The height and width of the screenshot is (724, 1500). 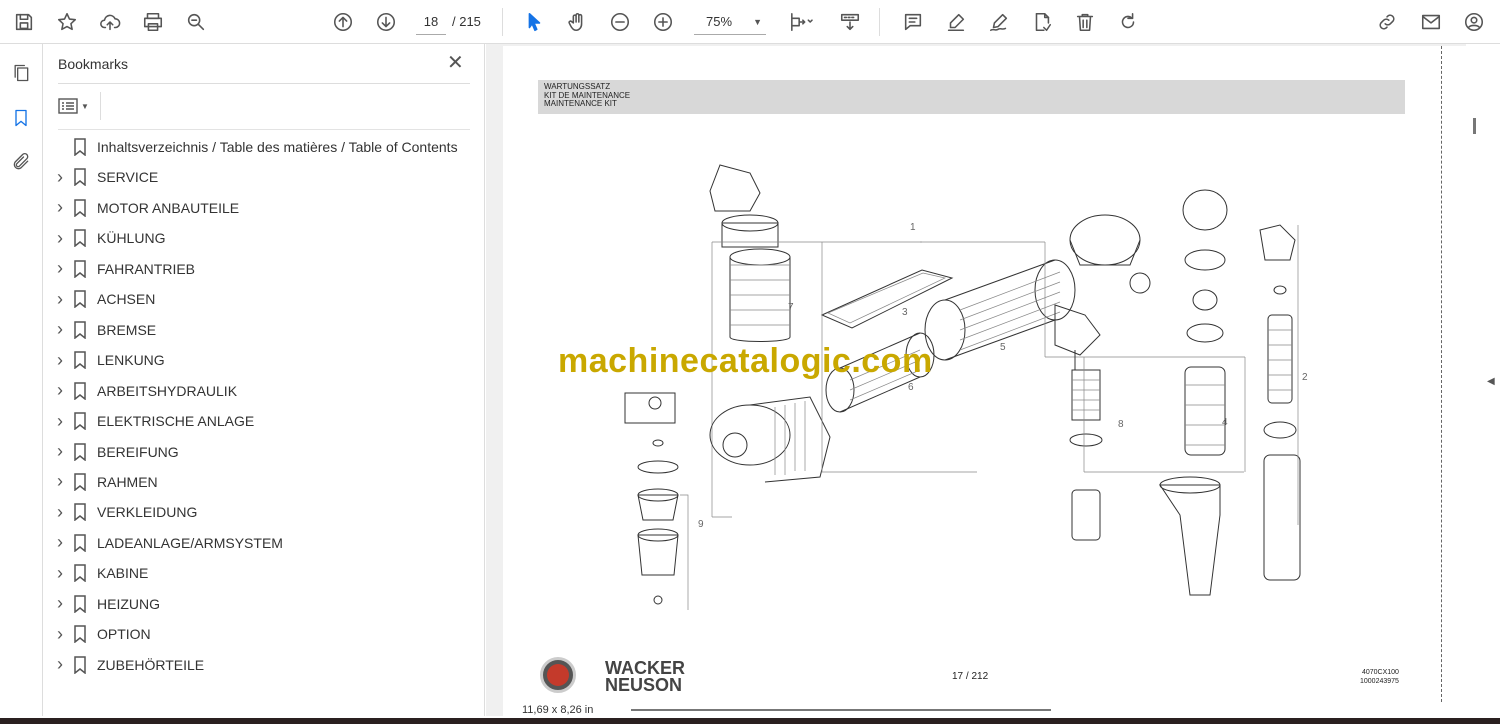 What do you see at coordinates (263, 177) in the screenshot?
I see `bookmark-item: › SERVICE` at bounding box center [263, 177].